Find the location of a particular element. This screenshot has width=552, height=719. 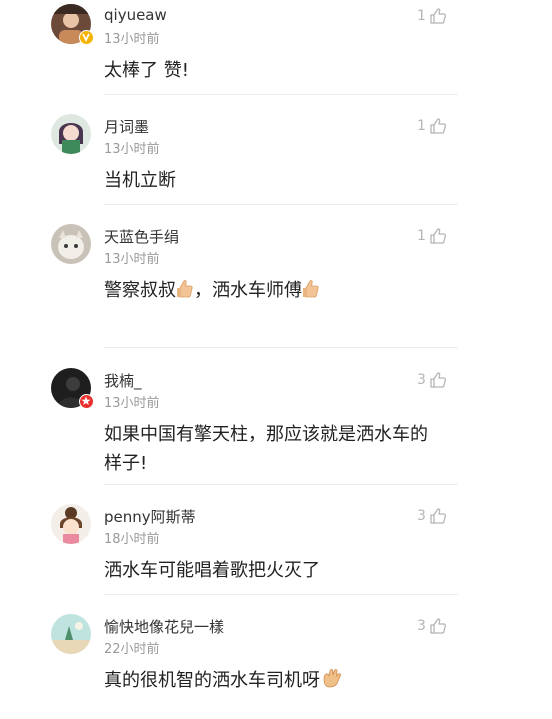

comment-text: 洒水车可能唱着歌把火灭了 is located at coordinates (212, 570).